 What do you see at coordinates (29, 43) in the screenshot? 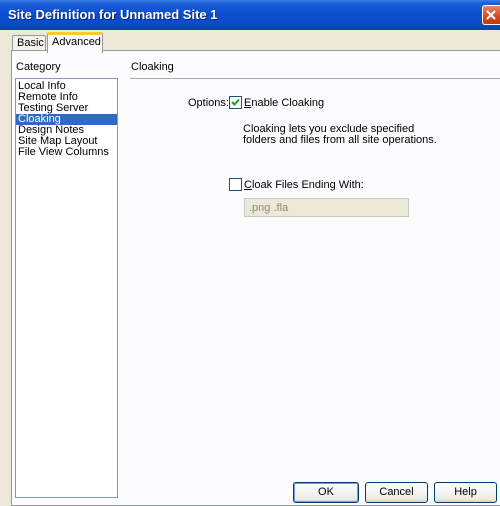
I see `tab-basic: Basic` at bounding box center [29, 43].